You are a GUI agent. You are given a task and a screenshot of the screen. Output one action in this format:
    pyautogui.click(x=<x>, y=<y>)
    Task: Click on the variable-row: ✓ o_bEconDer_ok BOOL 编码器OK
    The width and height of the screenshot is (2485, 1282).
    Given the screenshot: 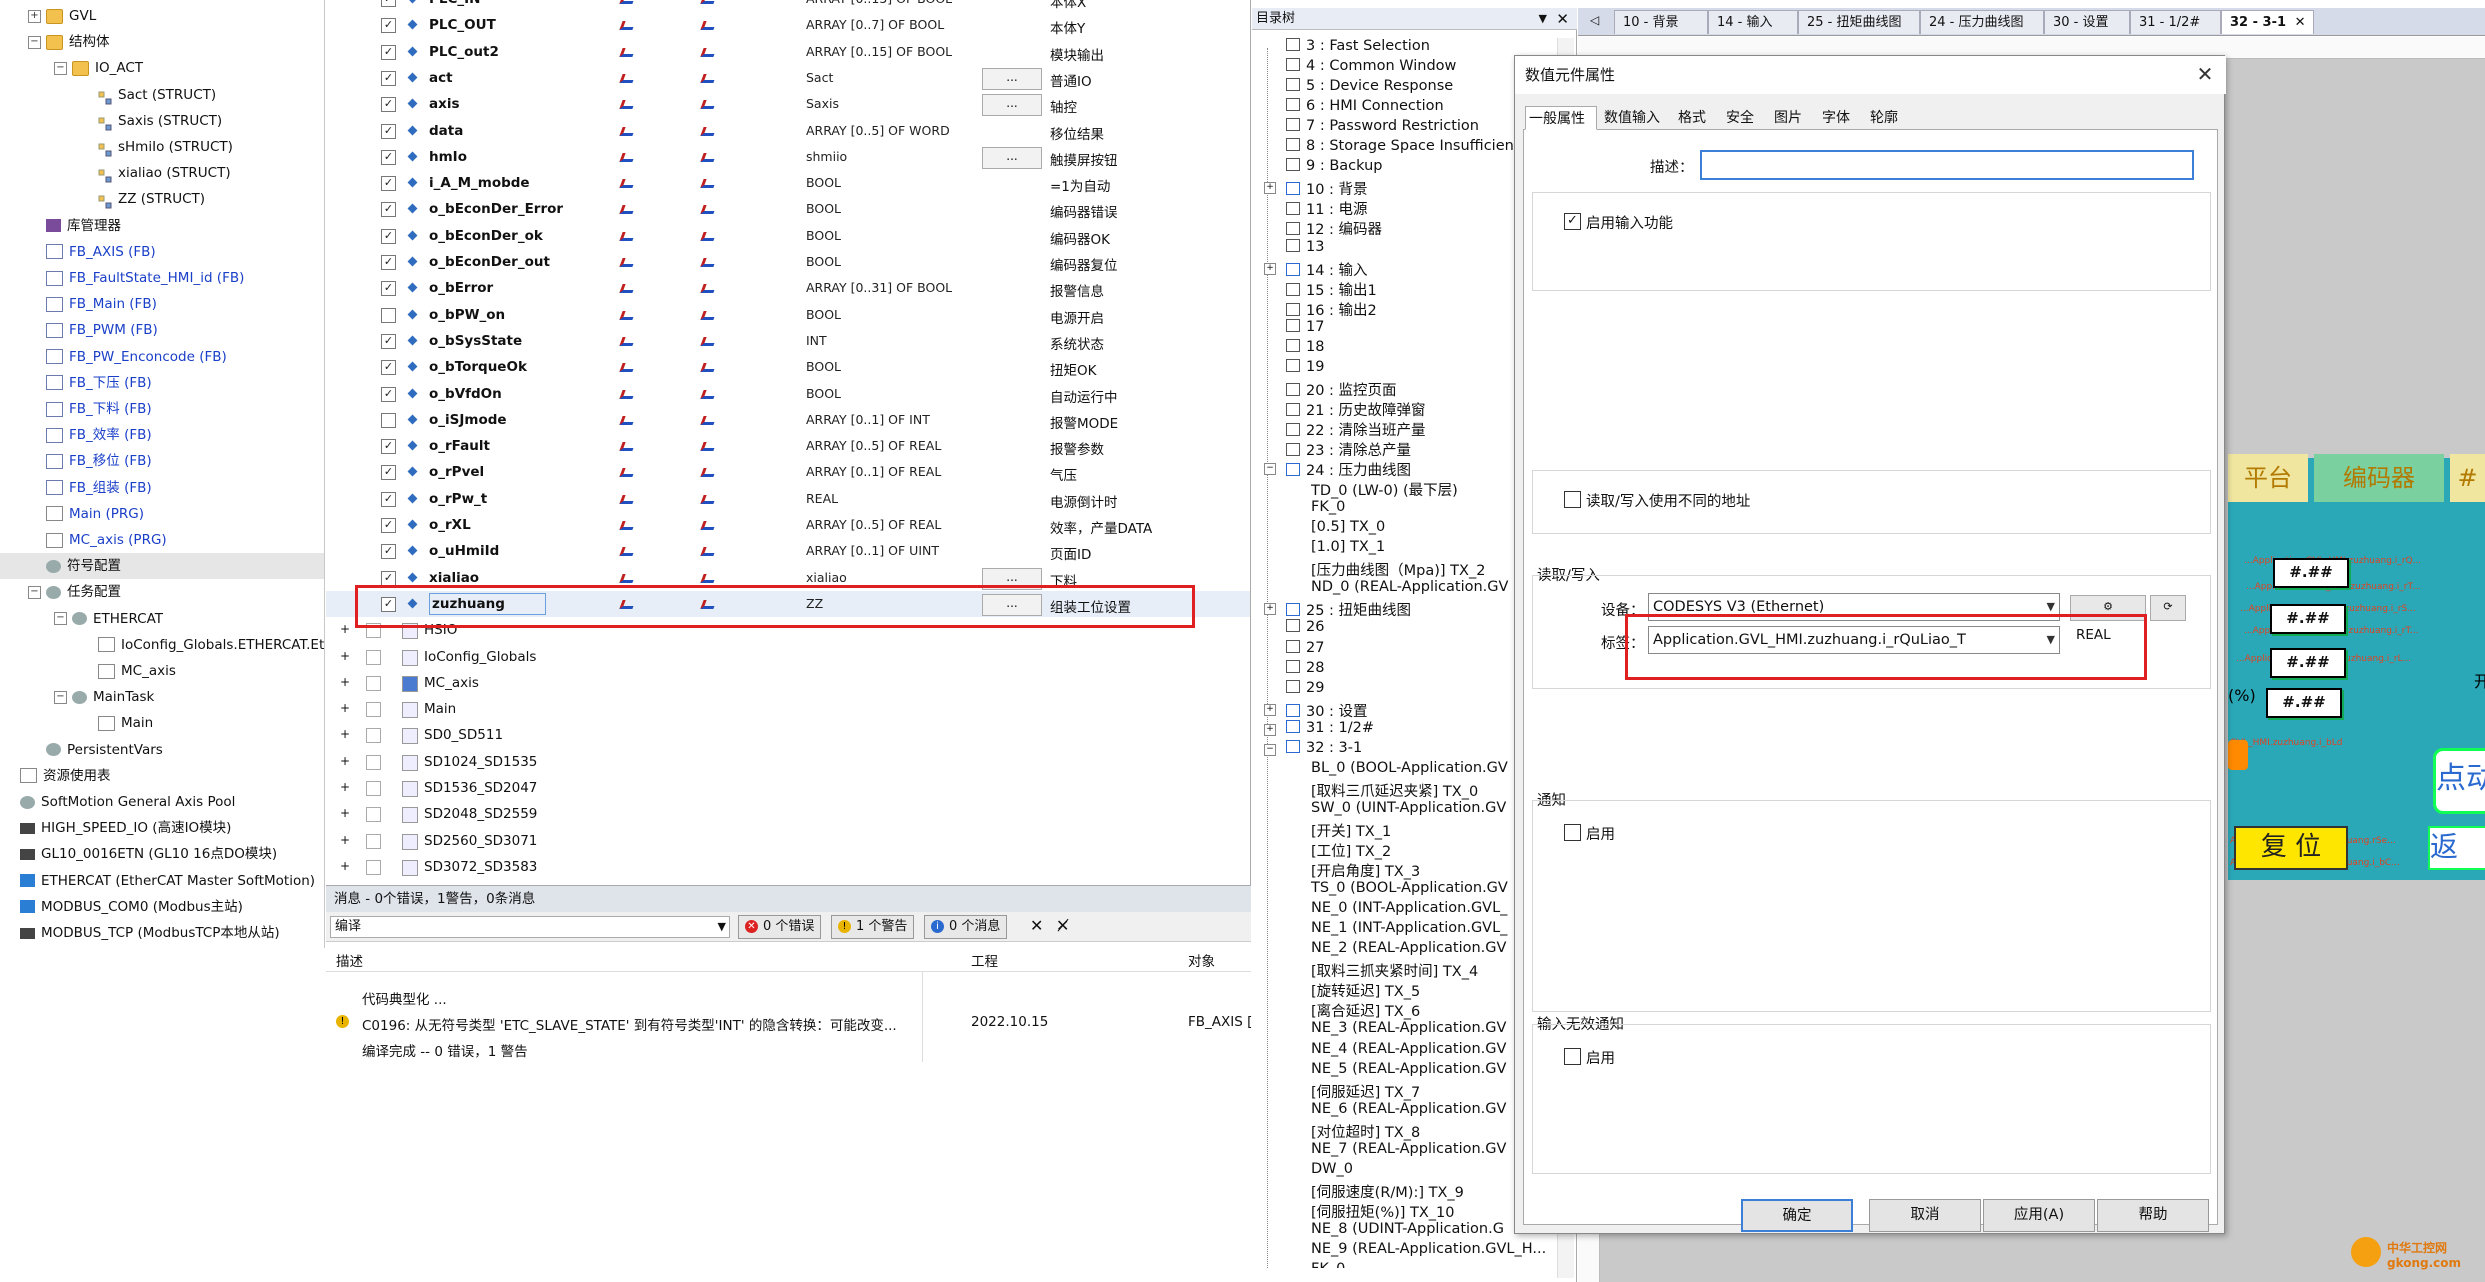 What is the action you would take?
    pyautogui.click(x=788, y=236)
    